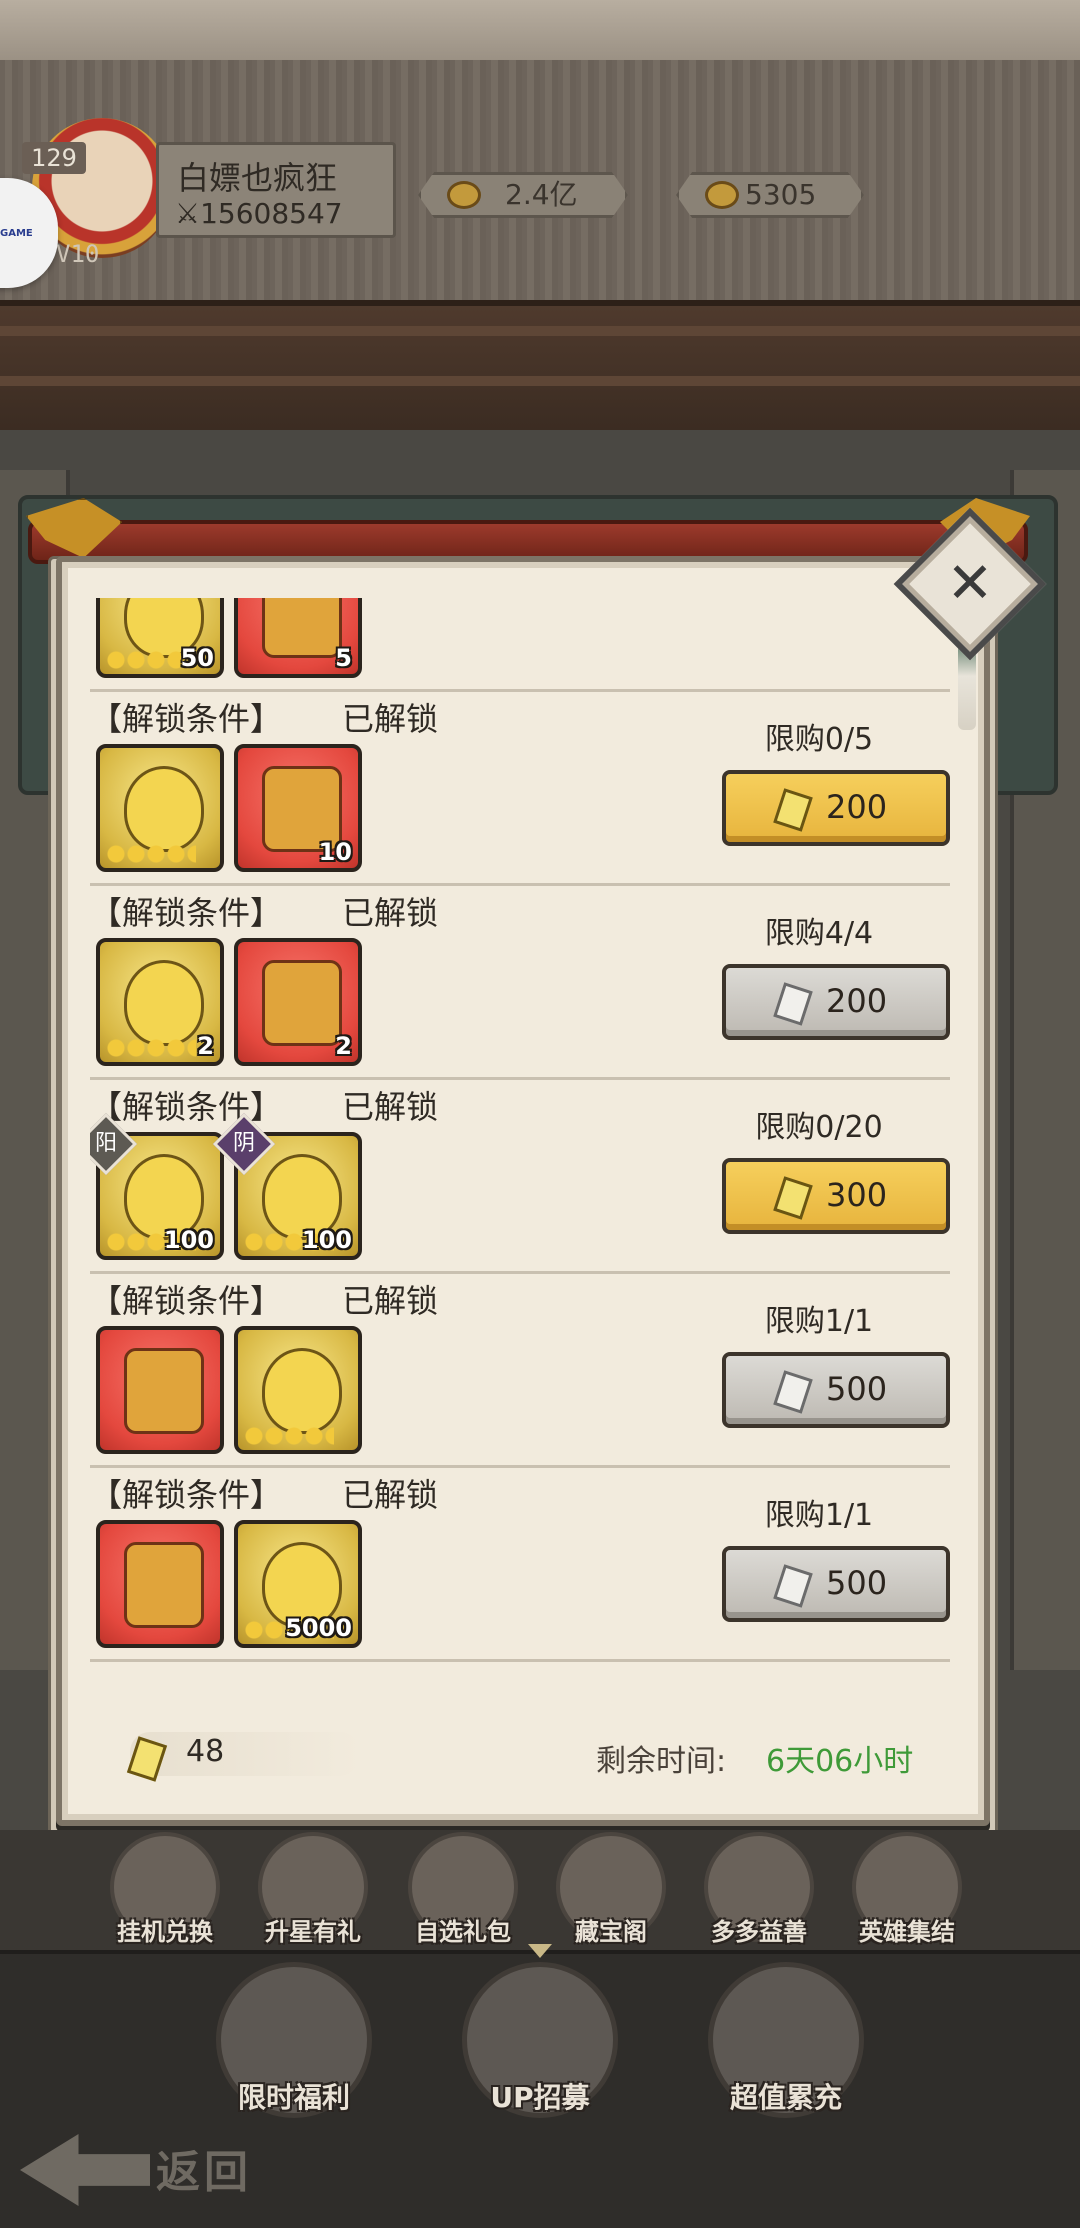 The image size is (1080, 2228). What do you see at coordinates (259, 213) in the screenshot?
I see `player-power: ⚔15608547` at bounding box center [259, 213].